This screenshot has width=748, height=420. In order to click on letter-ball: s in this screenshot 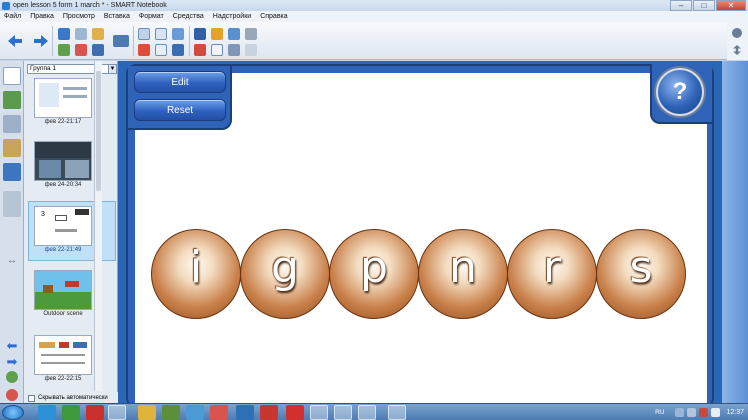, I will do `click(641, 274)`.